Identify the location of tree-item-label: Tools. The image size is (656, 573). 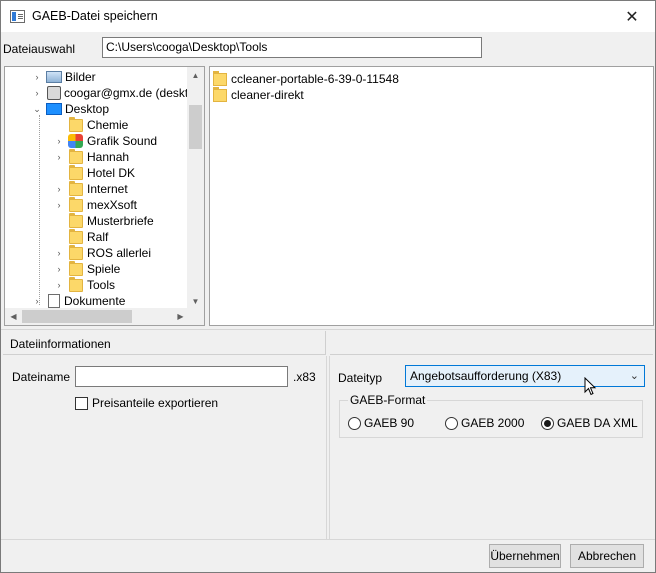
(101, 285).